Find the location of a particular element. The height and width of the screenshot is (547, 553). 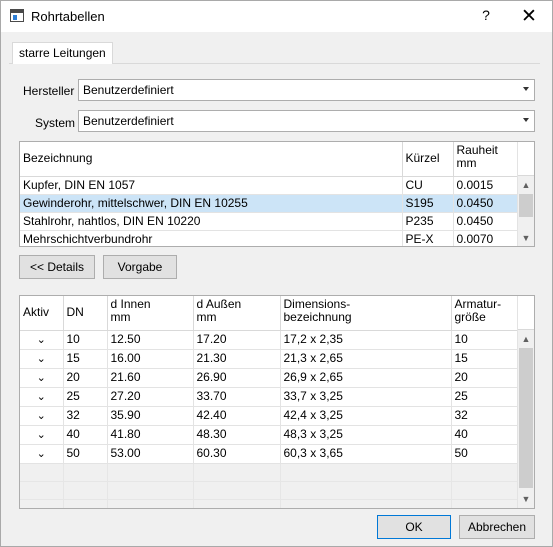

material-row: Mehrschichtverbundrohr PE-X 0.0070 is located at coordinates (269, 238).